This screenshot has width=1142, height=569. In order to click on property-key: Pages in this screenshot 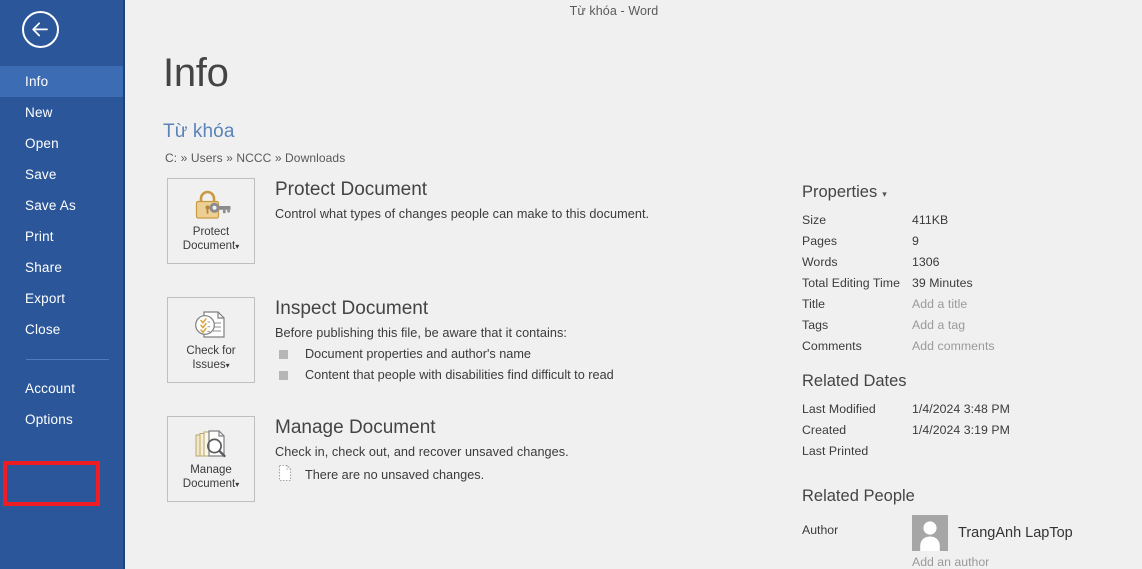, I will do `click(820, 241)`.